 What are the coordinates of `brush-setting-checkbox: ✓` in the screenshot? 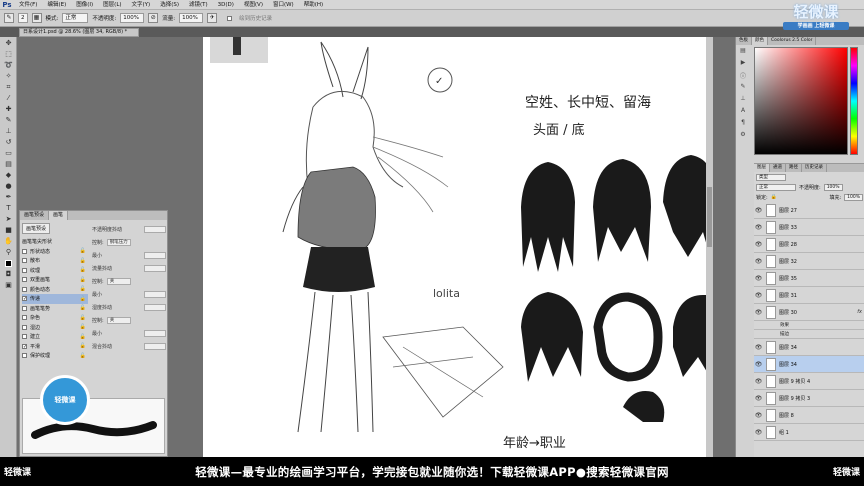 It's located at (24, 346).